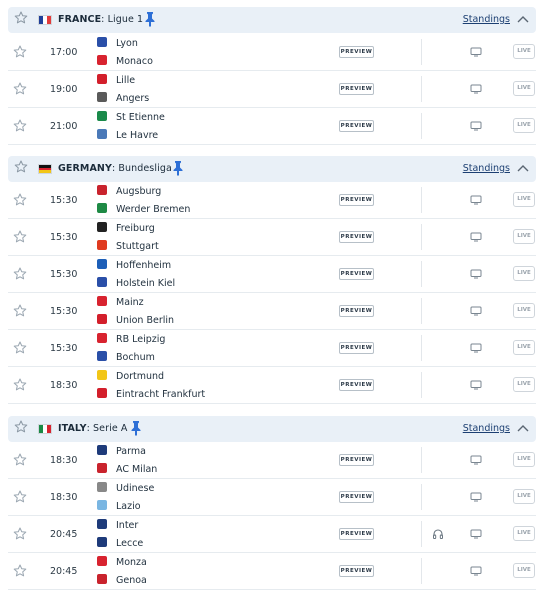  I want to click on match-row: 17:00 Lyon Monaco PREVIEW LIVE, so click(272, 52).